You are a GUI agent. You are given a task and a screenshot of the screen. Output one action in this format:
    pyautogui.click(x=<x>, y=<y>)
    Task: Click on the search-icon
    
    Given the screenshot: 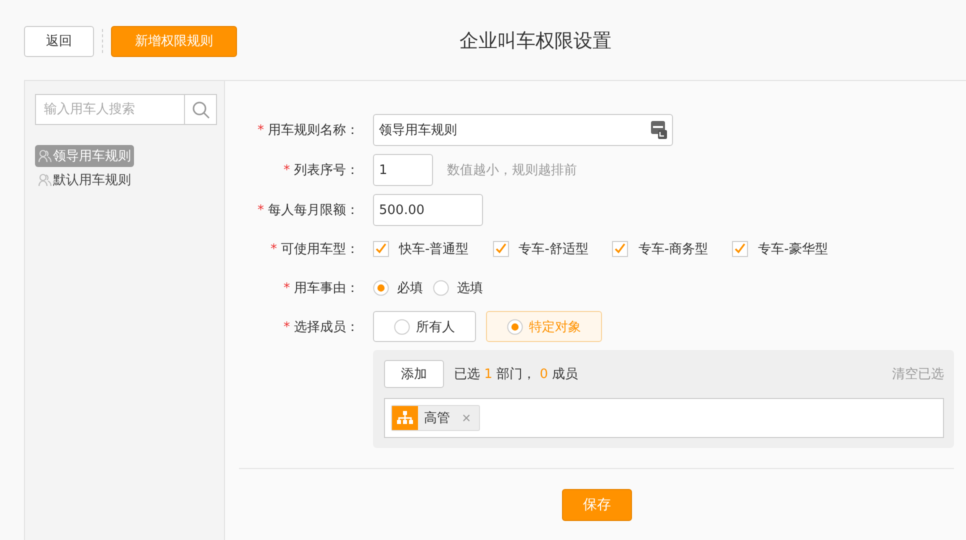 What is the action you would take?
    pyautogui.click(x=201, y=109)
    